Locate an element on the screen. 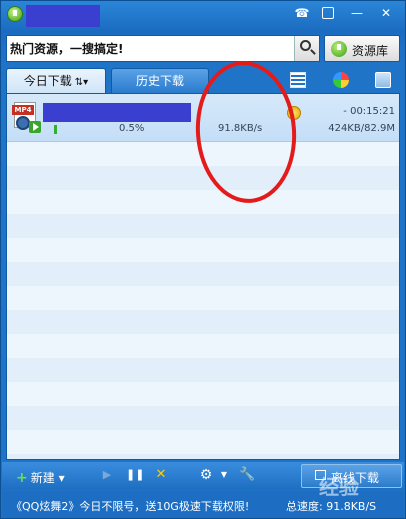  promo-link: 《QQ炫舞2》今日不限号，送10G极速下载权限! is located at coordinates (130, 506).